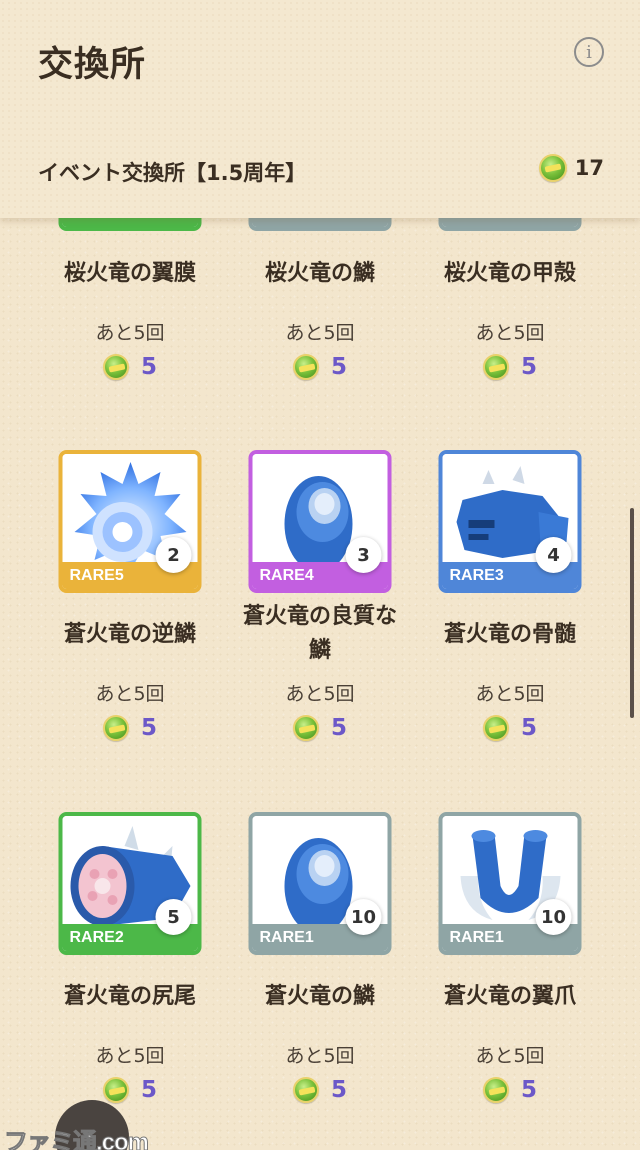 The height and width of the screenshot is (1150, 640). I want to click on item-name: 蒼火竜の逆鱗, so click(129, 634).